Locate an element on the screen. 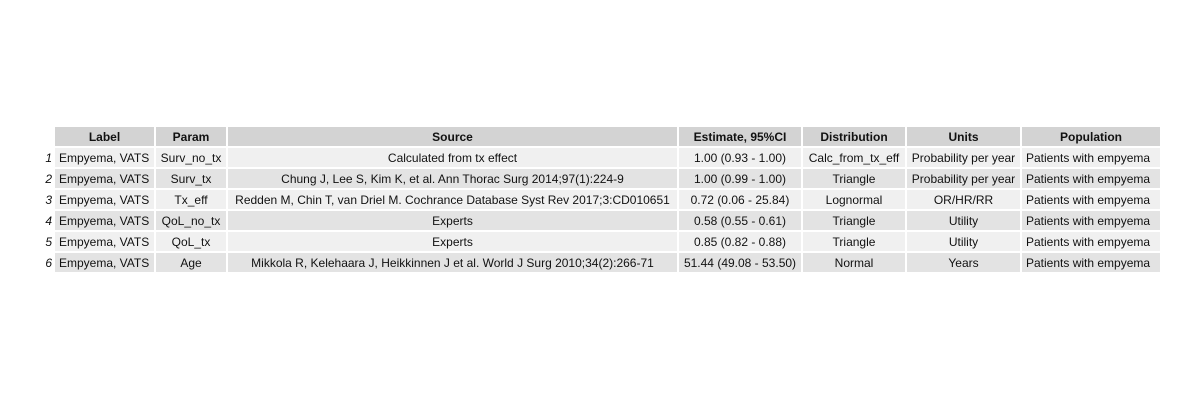 The image size is (1200, 400). header-units: Units is located at coordinates (963, 136).